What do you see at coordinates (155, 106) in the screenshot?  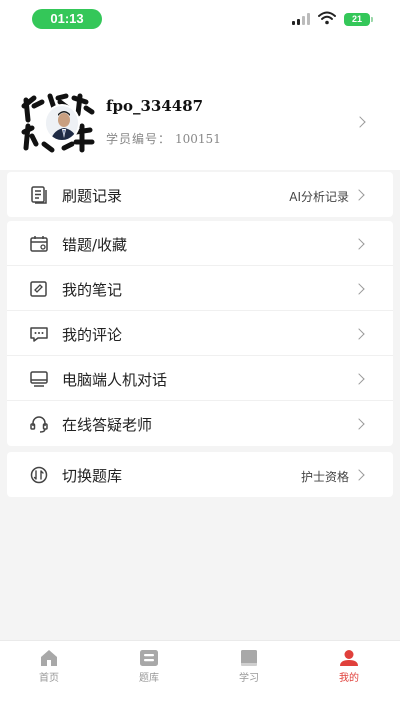 I see `username: fpo_334487` at bounding box center [155, 106].